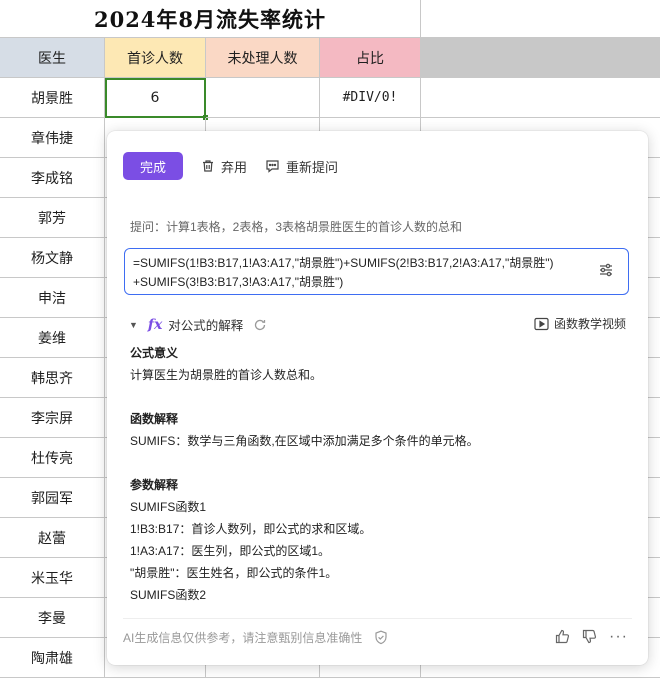 Image resolution: width=660 pixels, height=679 pixels. What do you see at coordinates (296, 227) in the screenshot?
I see `prompt-text: 提问：计算1表格，2表格，3表格胡景胜医生的首诊人数的总和` at bounding box center [296, 227].